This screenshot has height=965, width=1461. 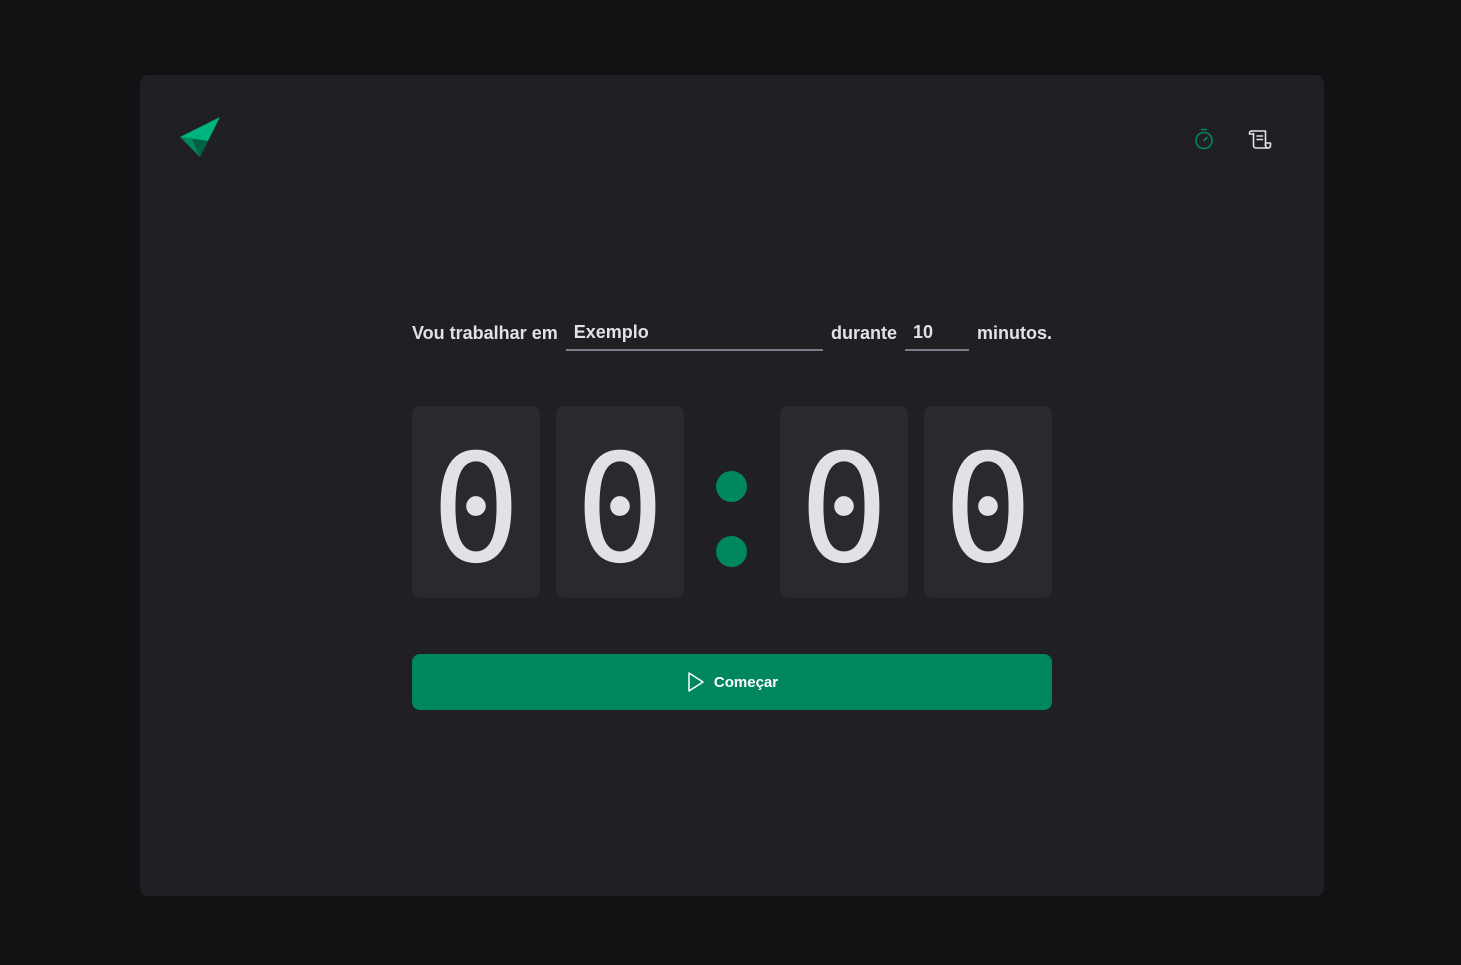 What do you see at coordinates (937, 333) in the screenshot?
I see `minutes-input` at bounding box center [937, 333].